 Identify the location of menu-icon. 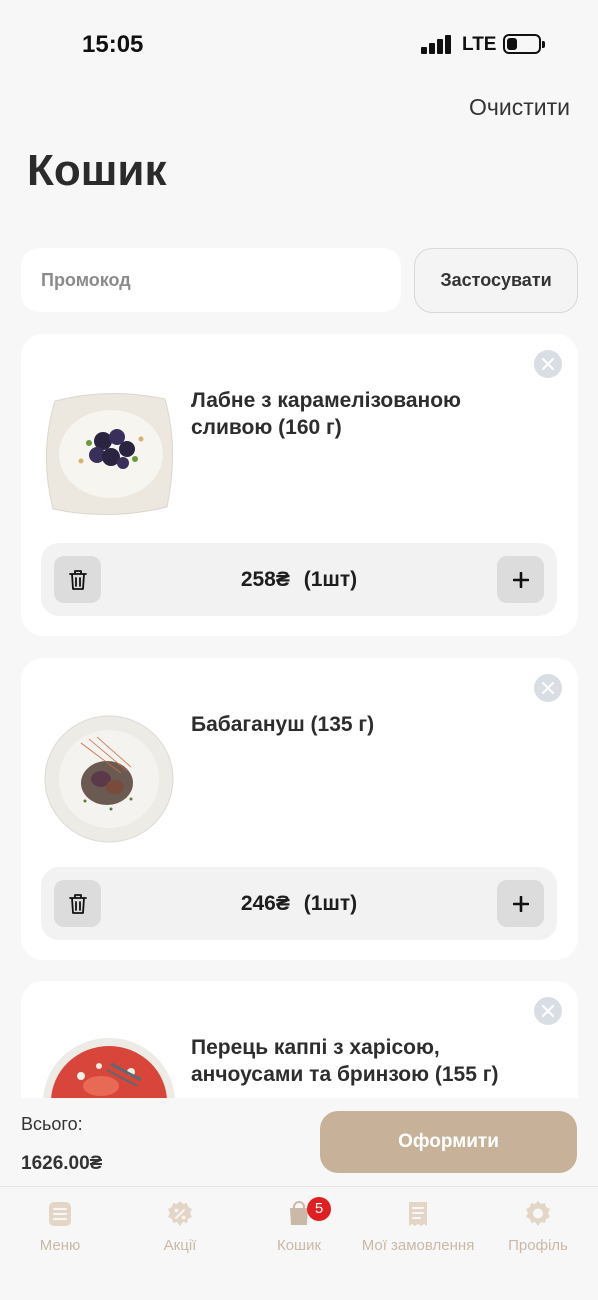
(60, 1214).